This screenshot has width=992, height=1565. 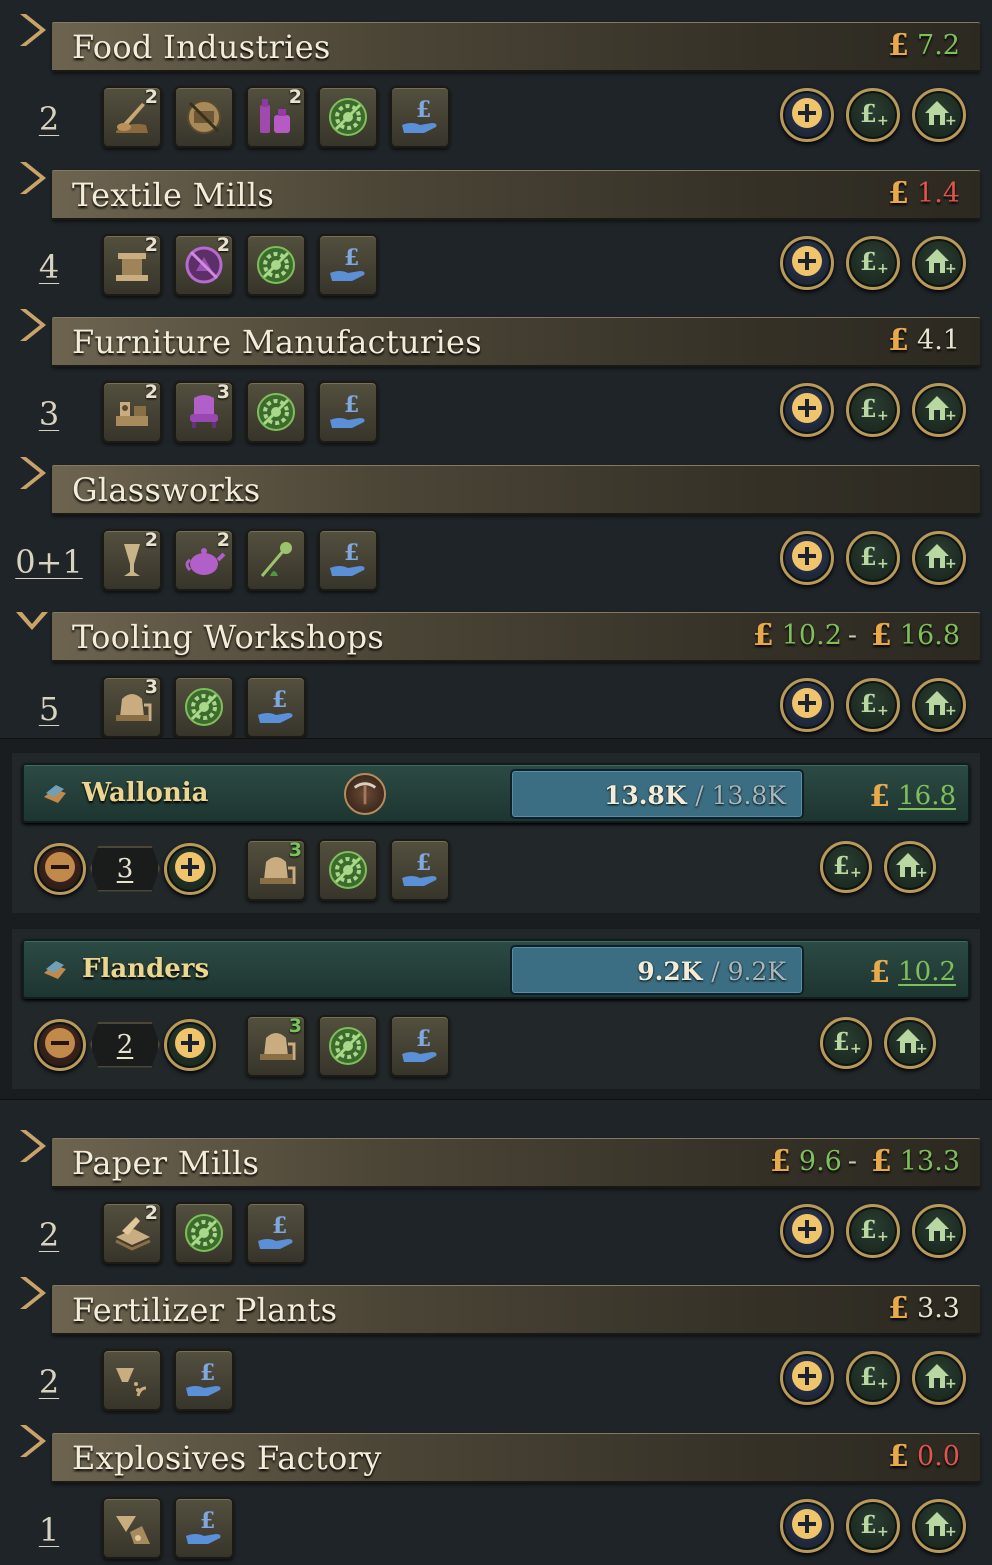 What do you see at coordinates (927, 972) in the screenshot?
I see `state-profit-value: 10.2` at bounding box center [927, 972].